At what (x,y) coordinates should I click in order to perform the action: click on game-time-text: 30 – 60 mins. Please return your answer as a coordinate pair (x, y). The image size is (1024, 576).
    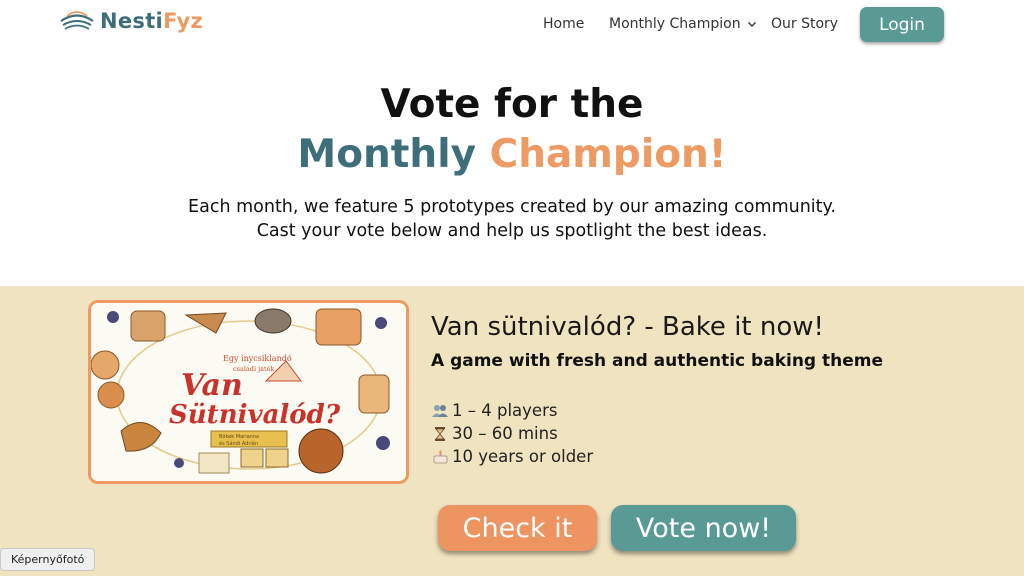
    Looking at the image, I should click on (505, 433).